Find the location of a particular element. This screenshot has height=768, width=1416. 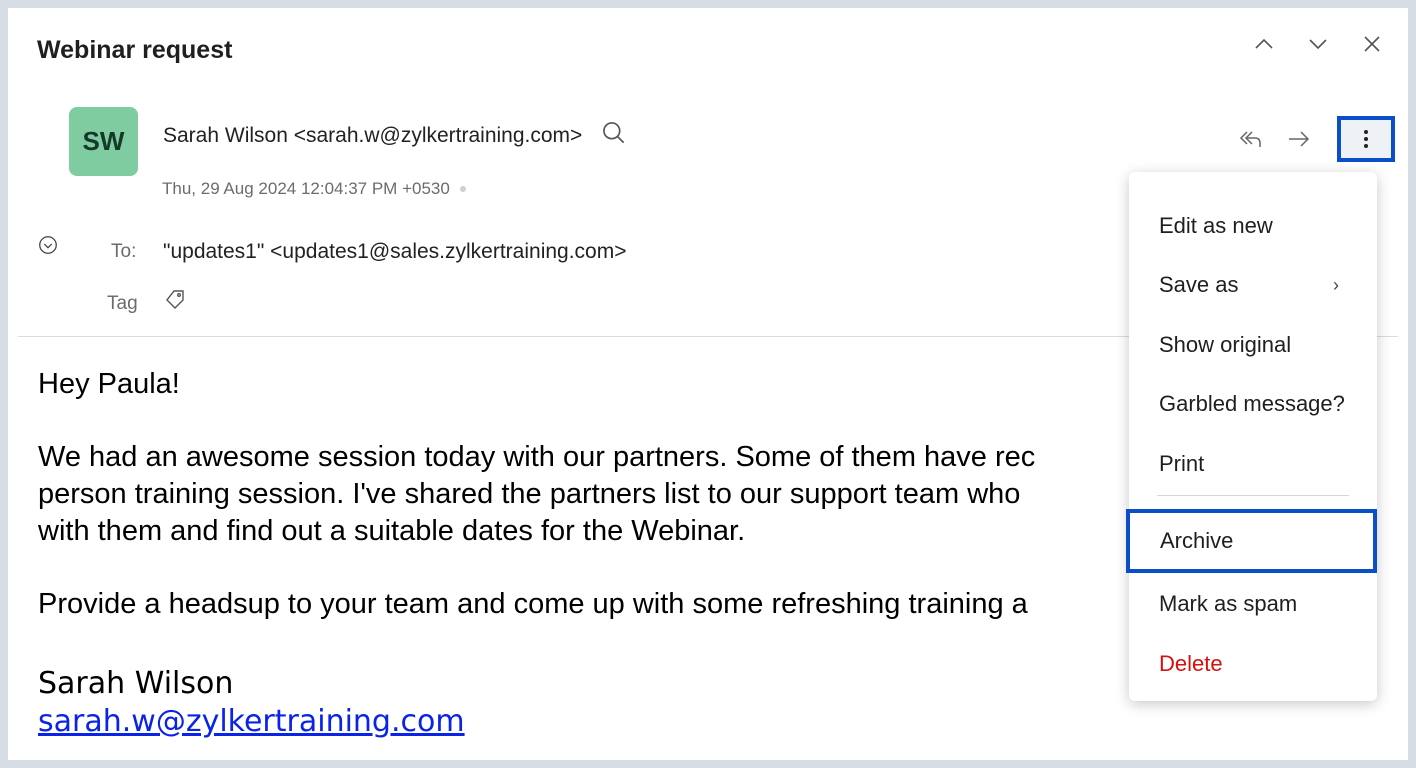

tag-icon is located at coordinates (175, 300).